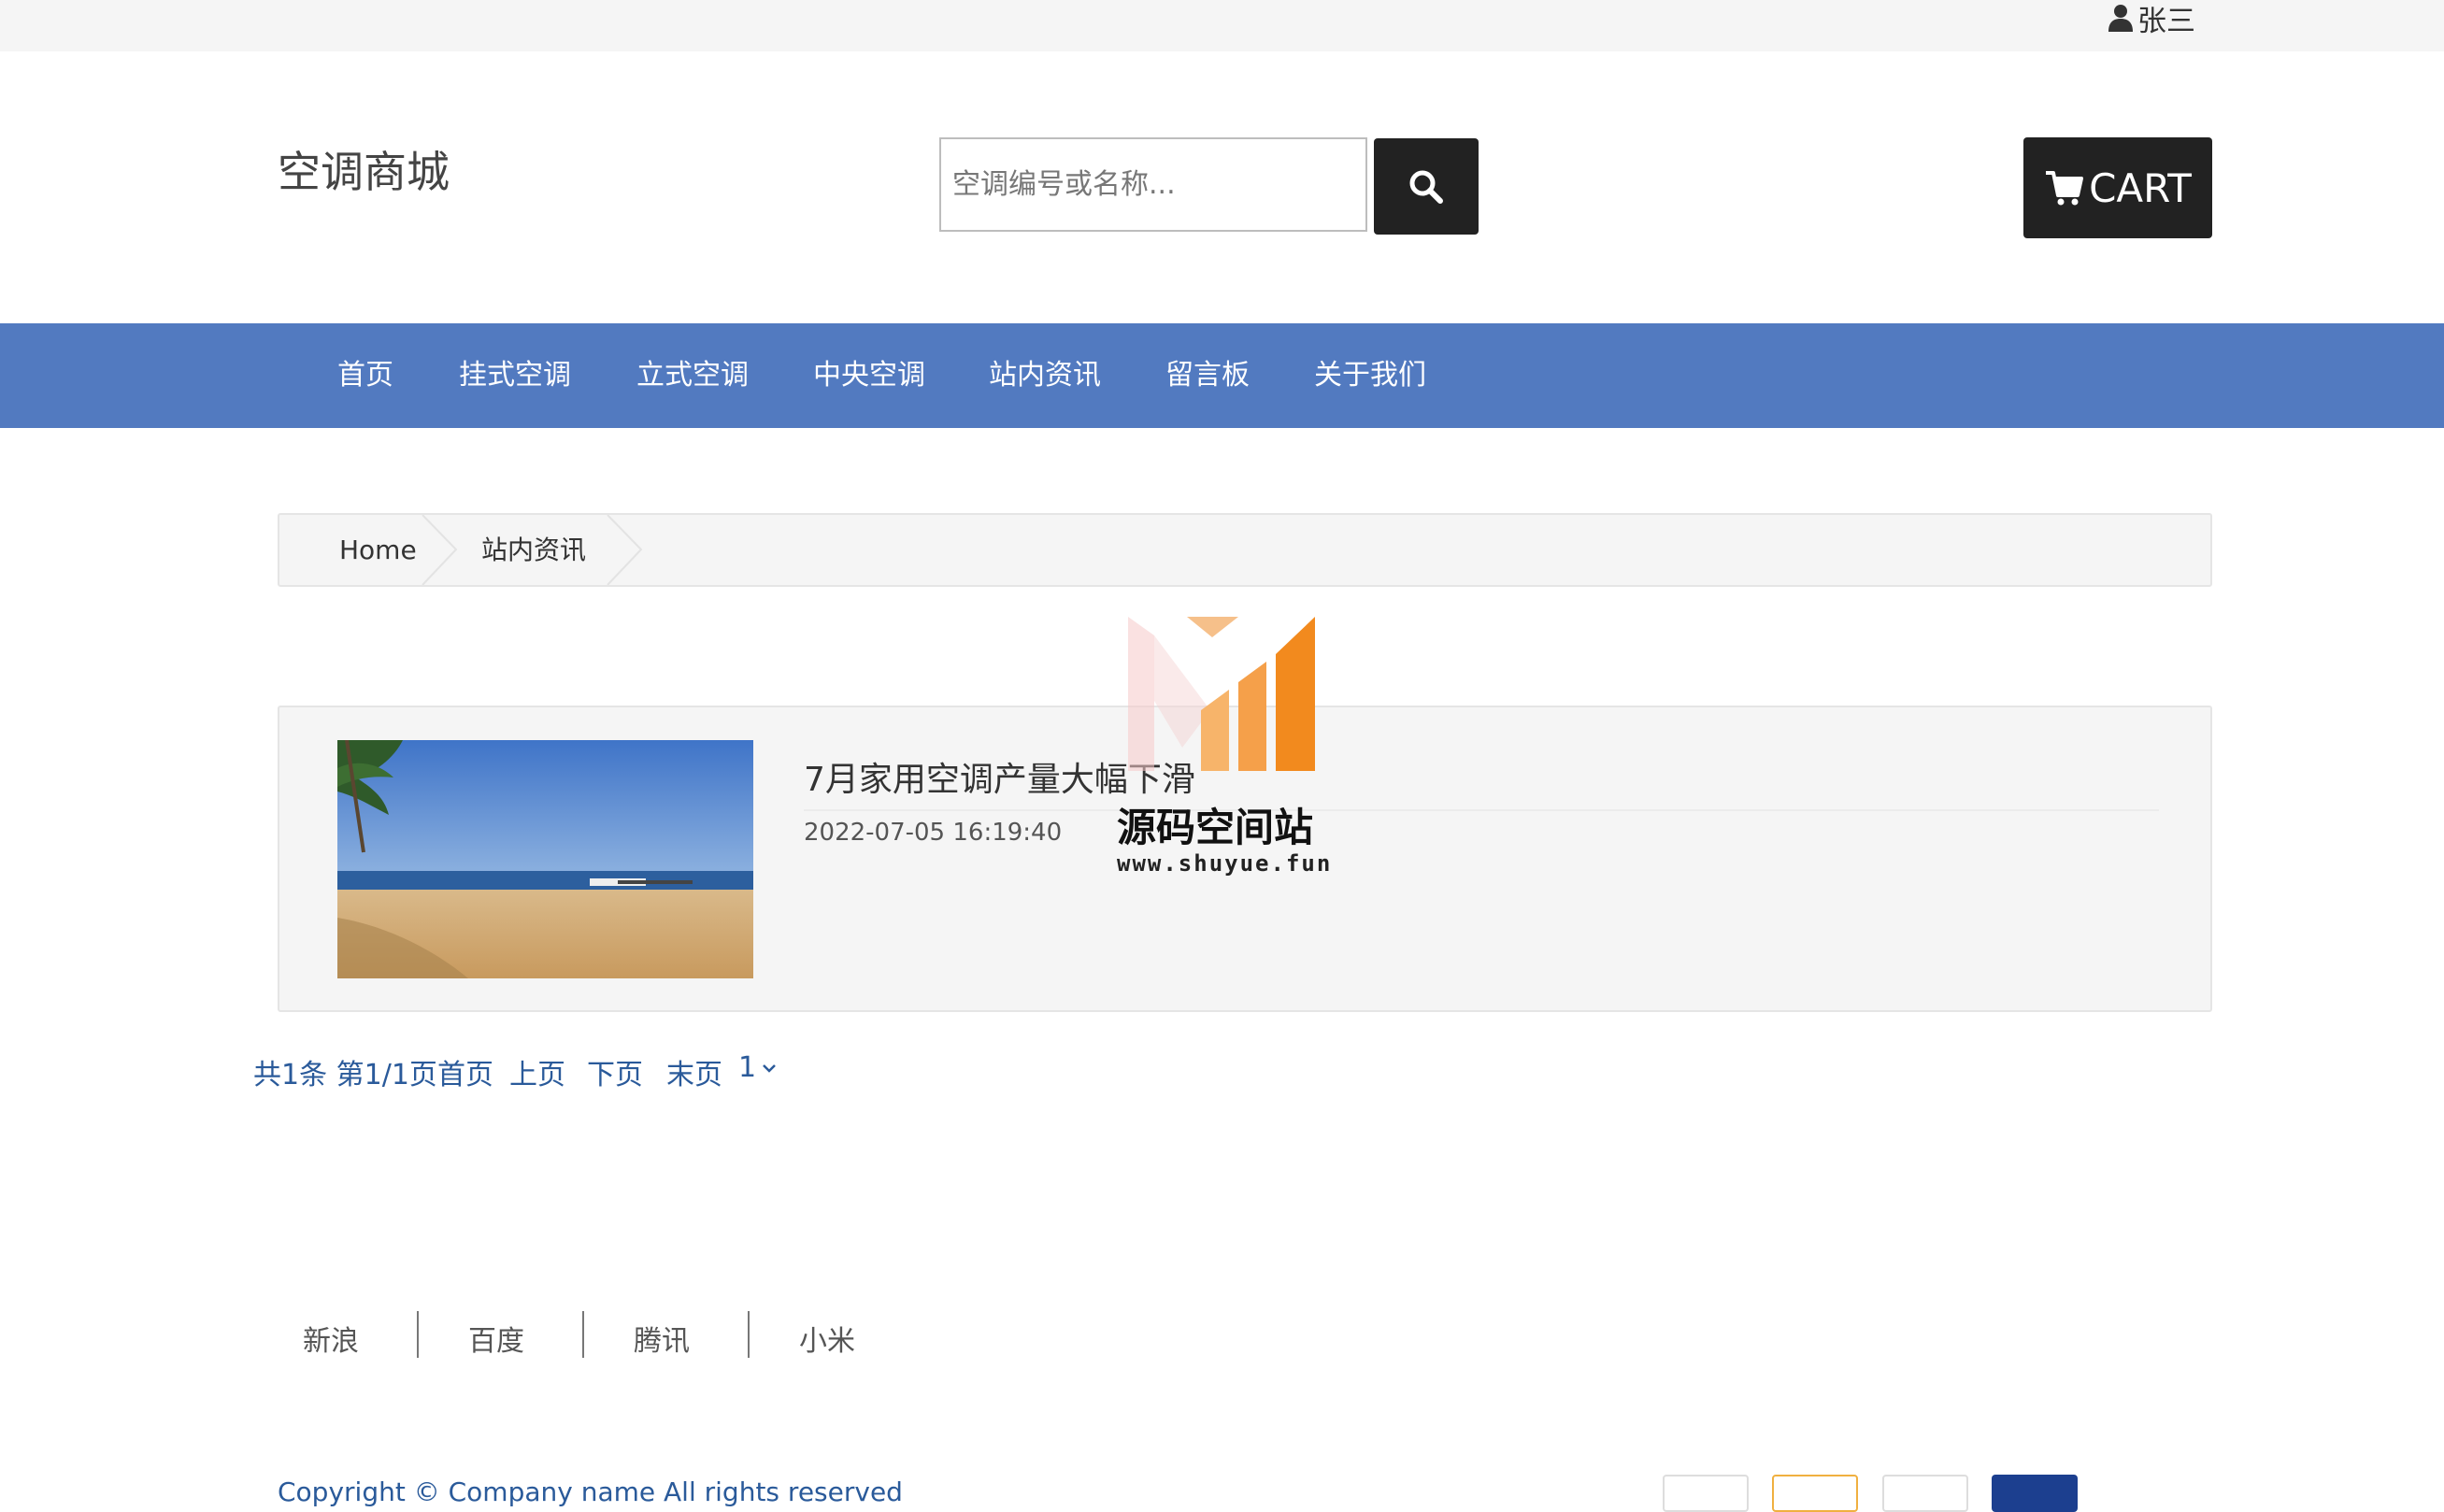  Describe the element at coordinates (378, 550) in the screenshot. I see `breadcrumb-home: Home` at that location.